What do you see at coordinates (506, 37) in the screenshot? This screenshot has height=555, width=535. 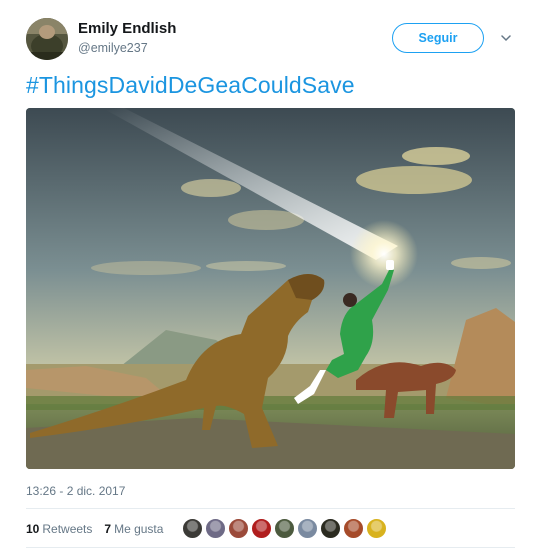 I see `chevron-down-icon` at bounding box center [506, 37].